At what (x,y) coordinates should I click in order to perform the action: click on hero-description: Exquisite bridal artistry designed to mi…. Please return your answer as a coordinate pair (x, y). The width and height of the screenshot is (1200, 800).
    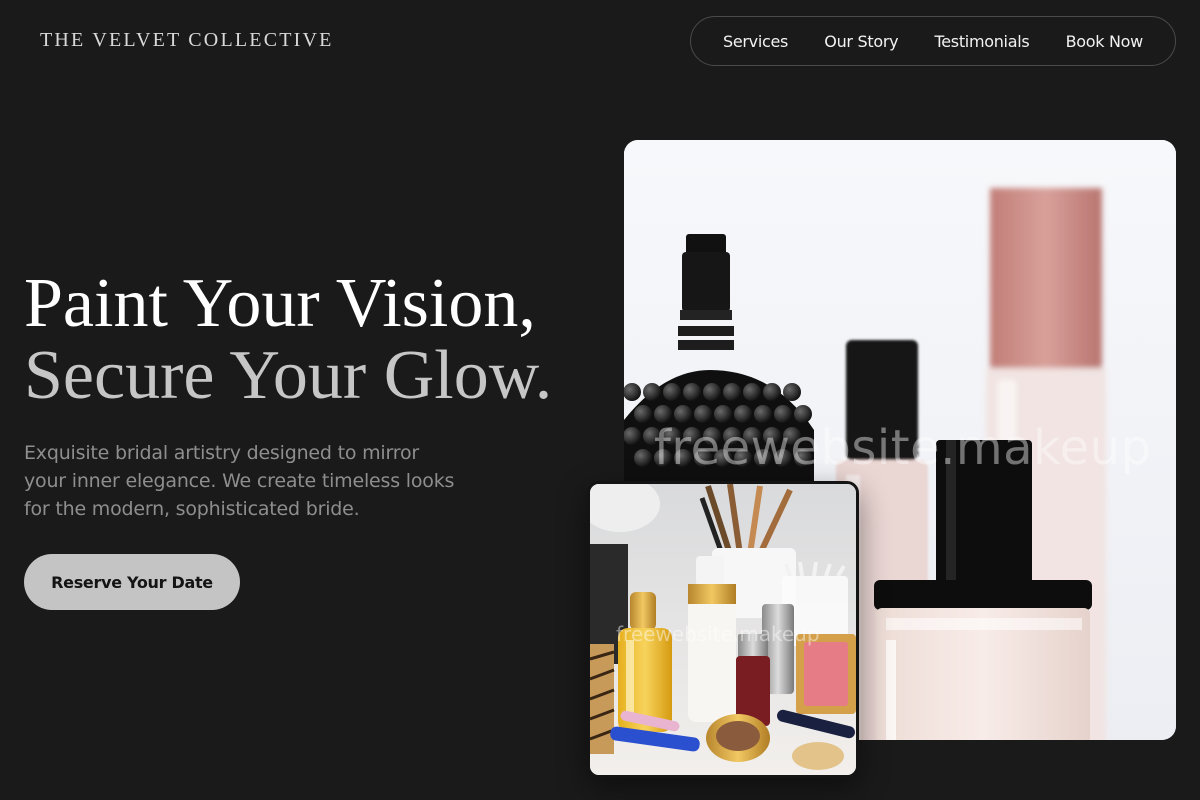
    Looking at the image, I should click on (239, 481).